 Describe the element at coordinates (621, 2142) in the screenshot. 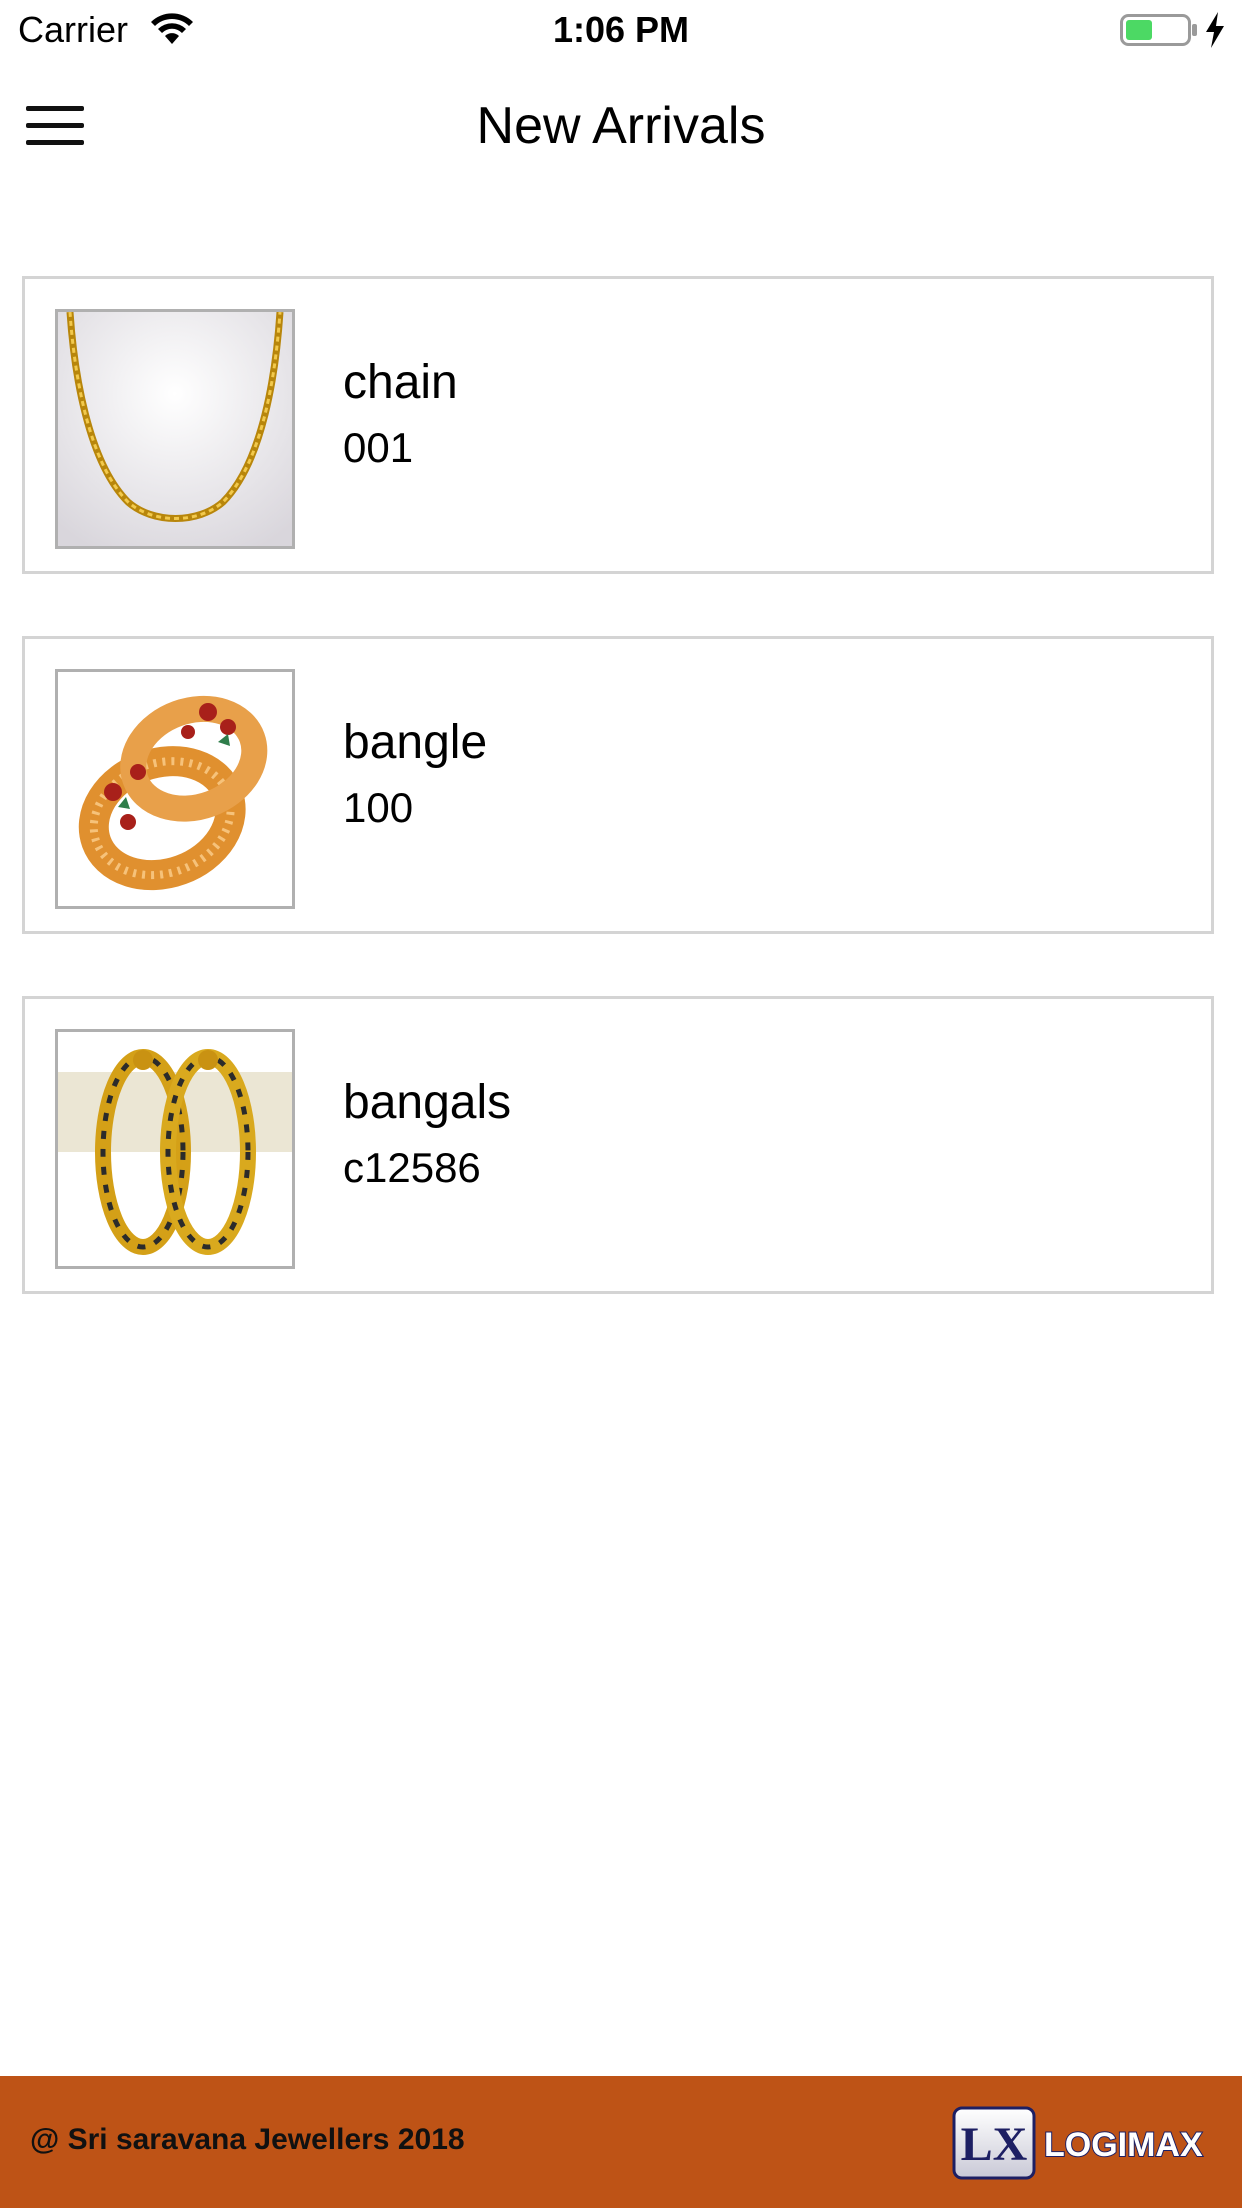

I see `footer: @ Sri saravana Jewellers 2018 LX LOGIMAX` at that location.